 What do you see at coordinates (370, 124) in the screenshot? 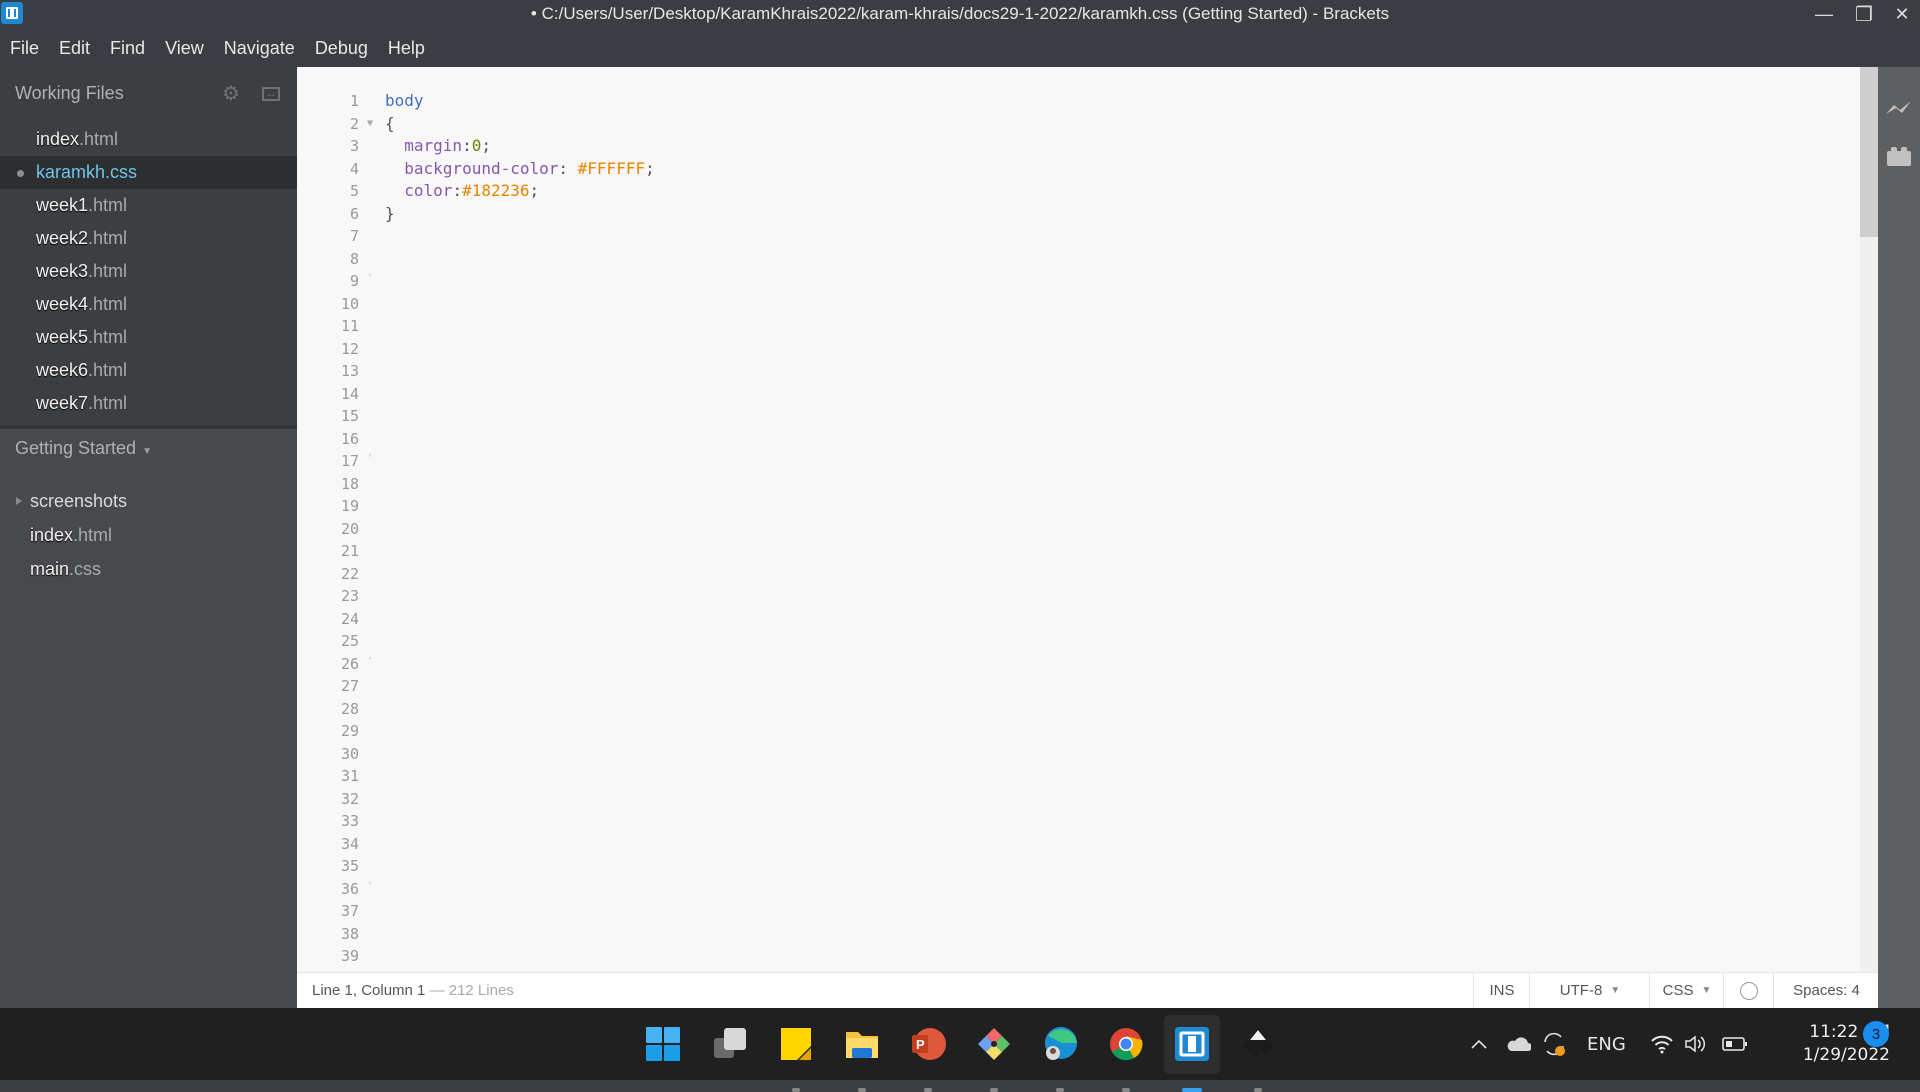
I see `fold-arrow-icon: ▼` at bounding box center [370, 124].